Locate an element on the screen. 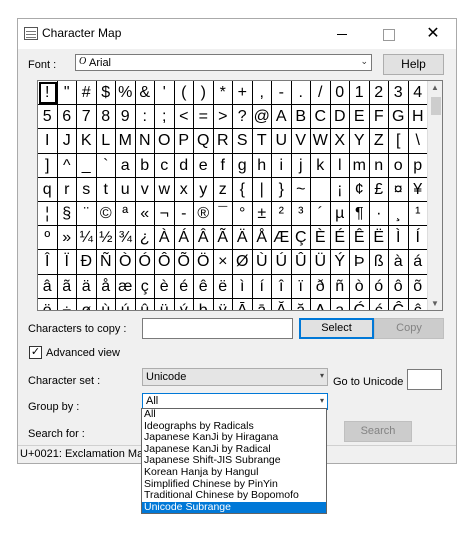 The height and width of the screenshot is (533, 474). character-cell: 8 is located at coordinates (106, 117).